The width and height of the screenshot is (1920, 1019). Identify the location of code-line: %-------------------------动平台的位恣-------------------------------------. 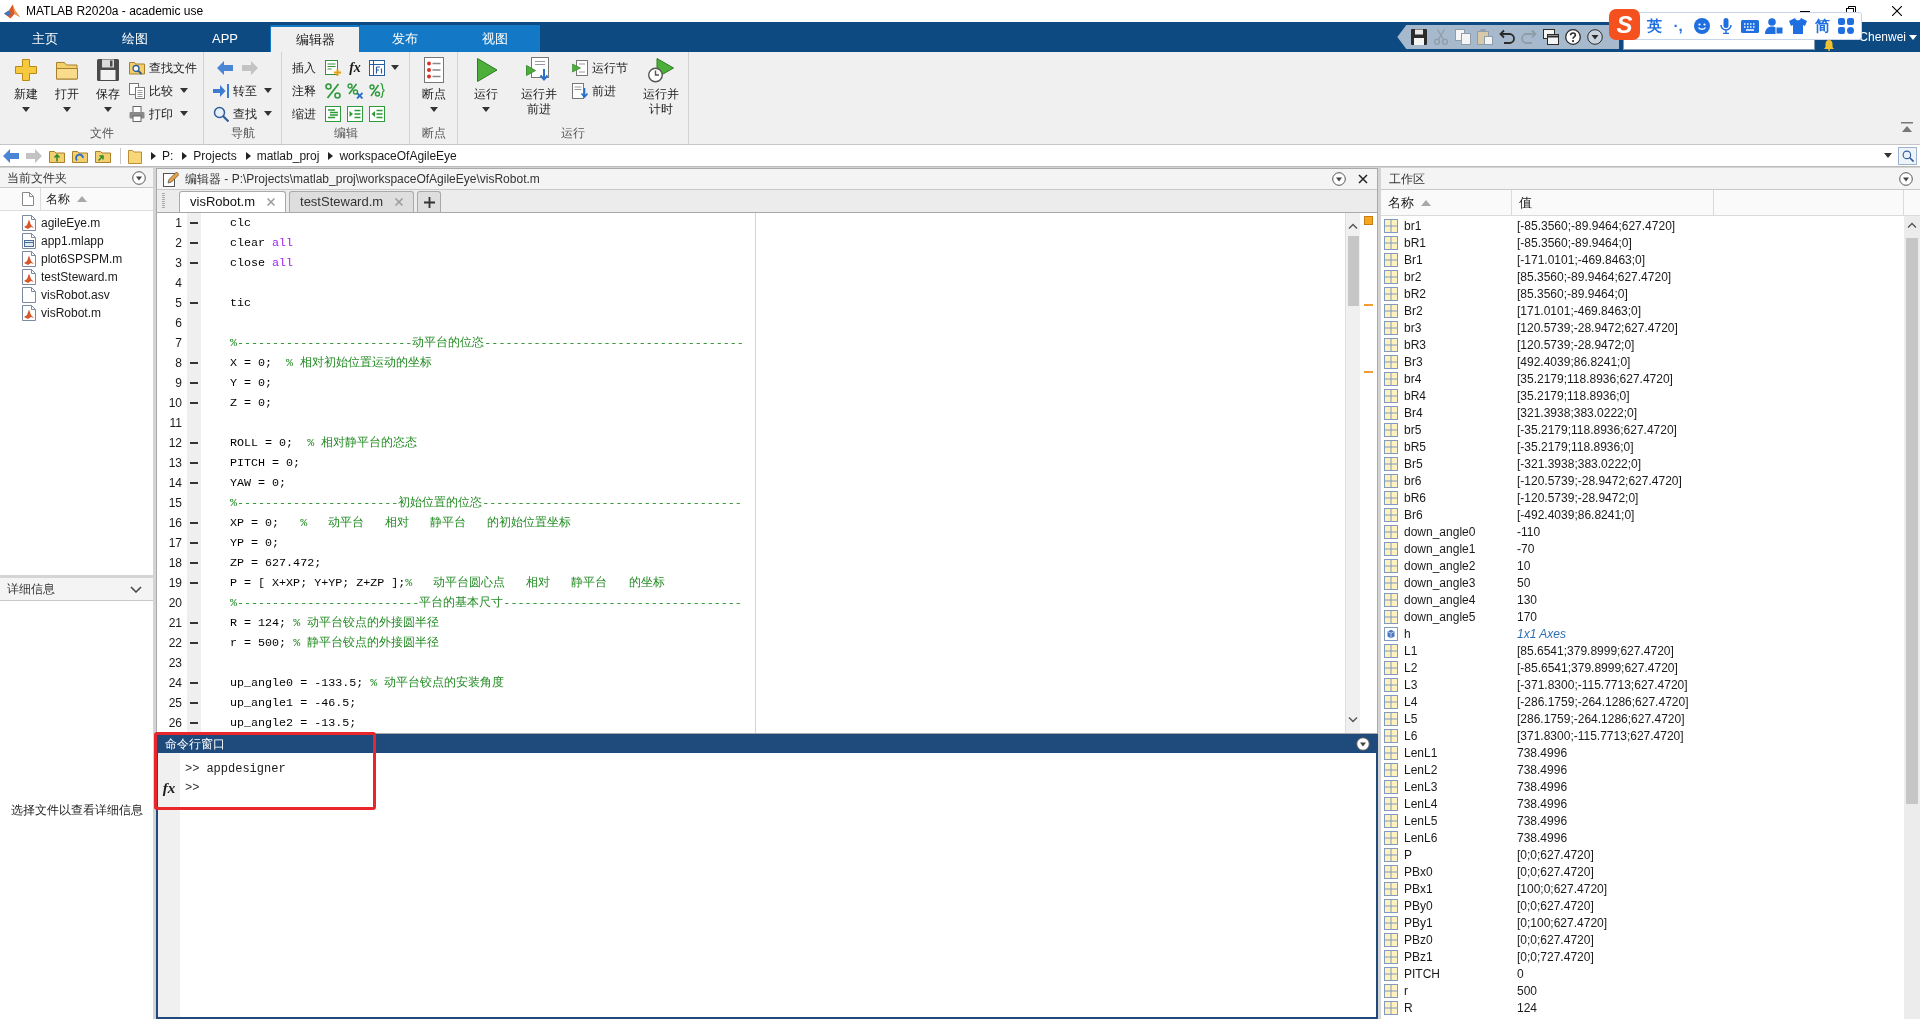
(487, 343).